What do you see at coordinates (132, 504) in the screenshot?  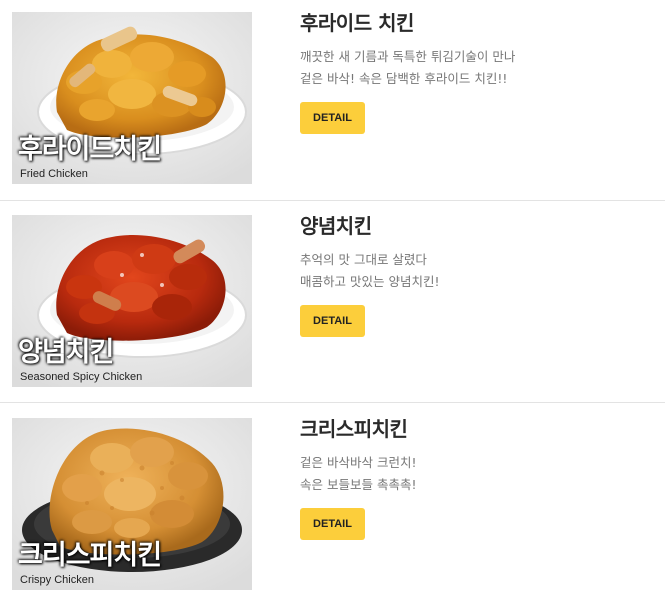 I see `crispy-chicken-photo: 크리스피치킨 Crispy Chicken` at bounding box center [132, 504].